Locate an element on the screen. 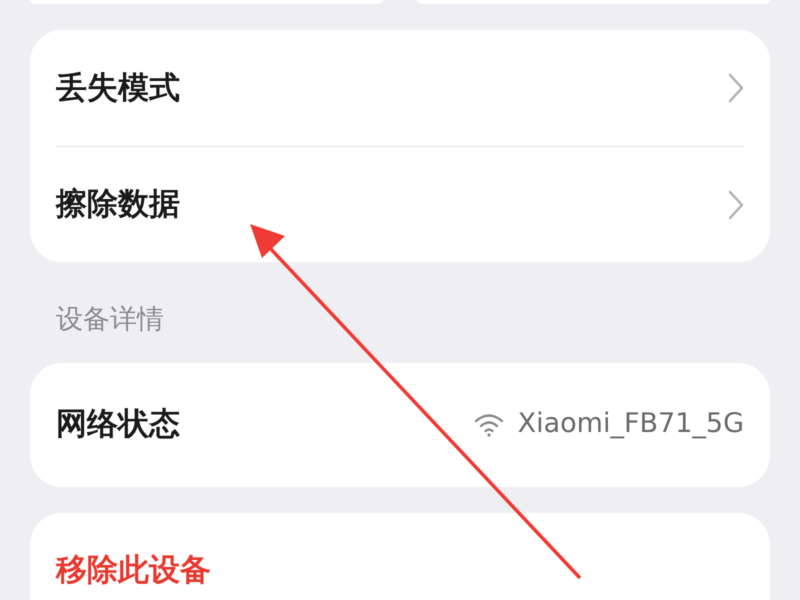 This screenshot has height=600, width=800. network-label: 网络状态 is located at coordinates (118, 424).